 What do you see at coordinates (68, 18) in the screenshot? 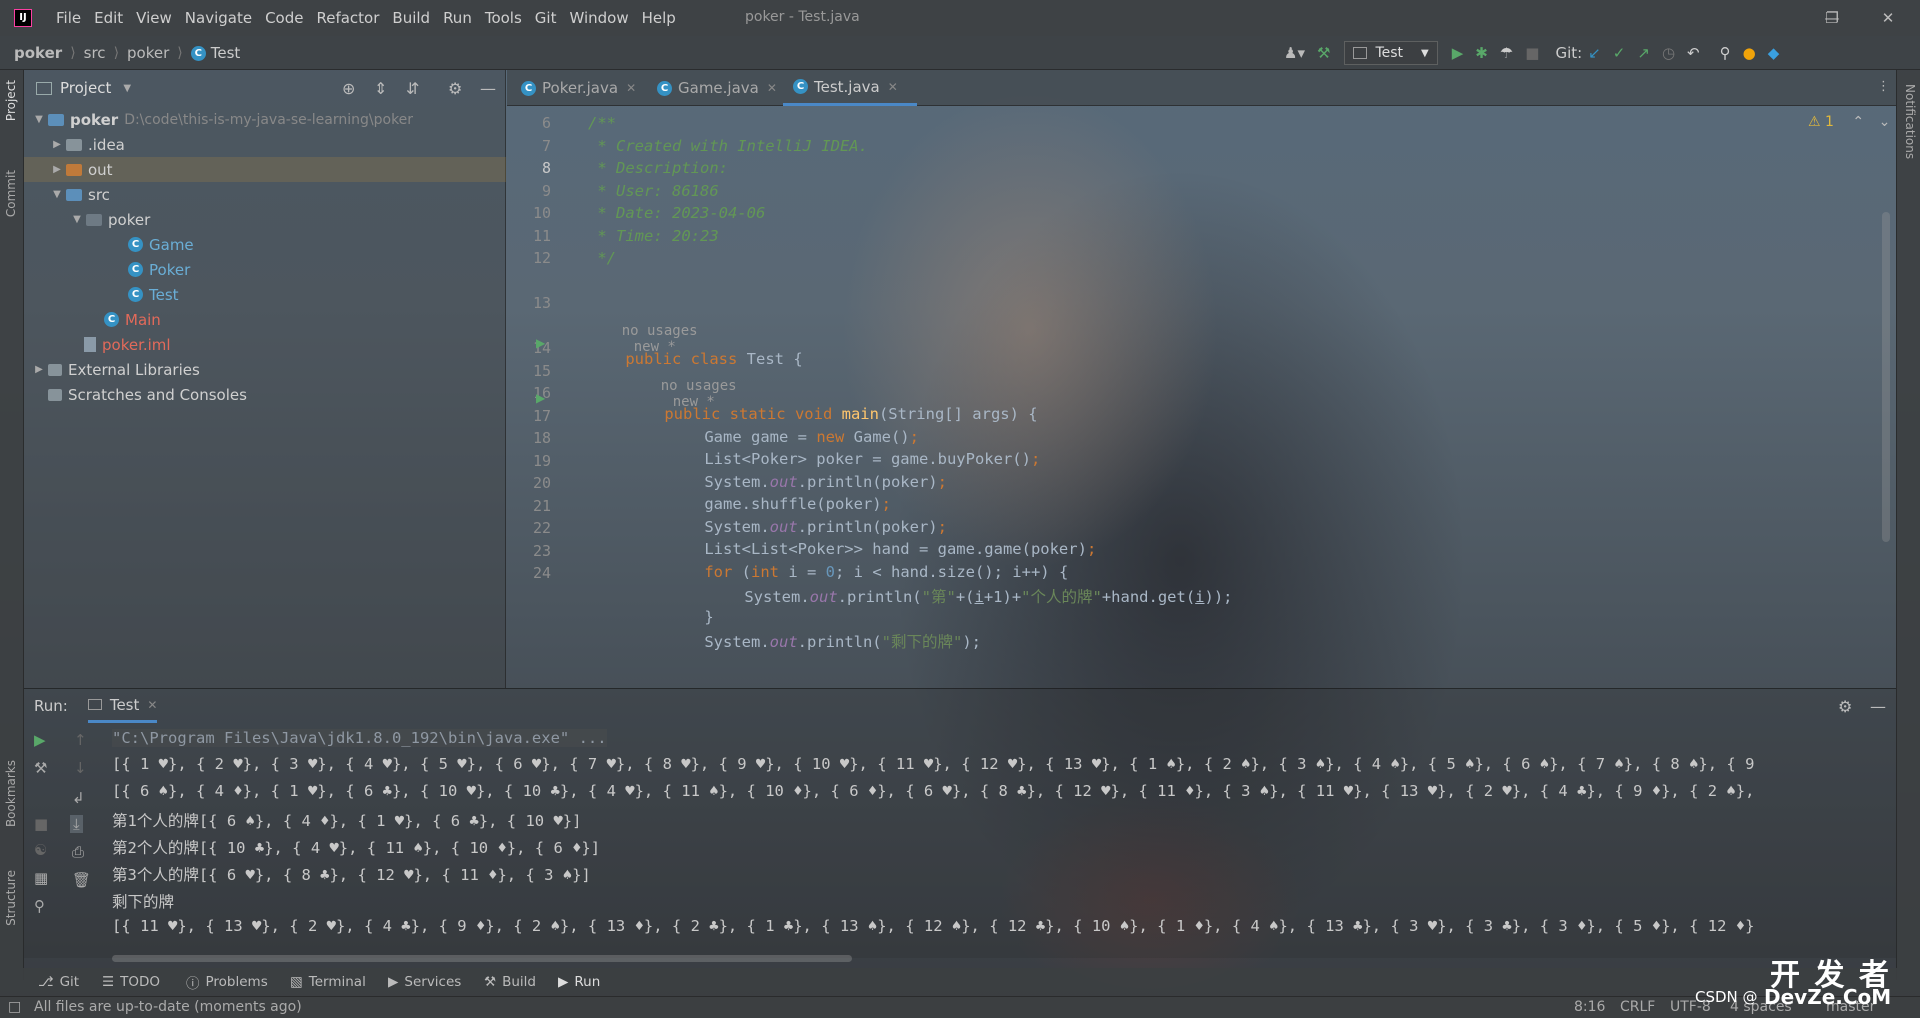
I see `menu-file: File` at bounding box center [68, 18].